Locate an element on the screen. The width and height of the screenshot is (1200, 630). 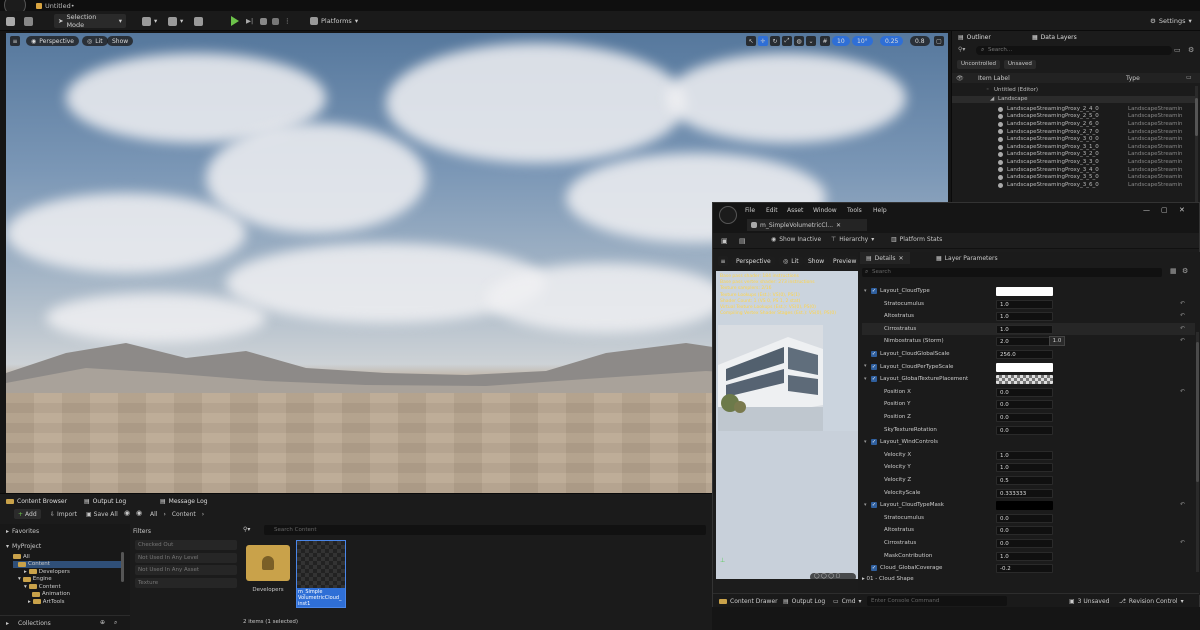
details-row-group: ▾ ✓ Layout_CloudType is located at coordinates (1028, 291).